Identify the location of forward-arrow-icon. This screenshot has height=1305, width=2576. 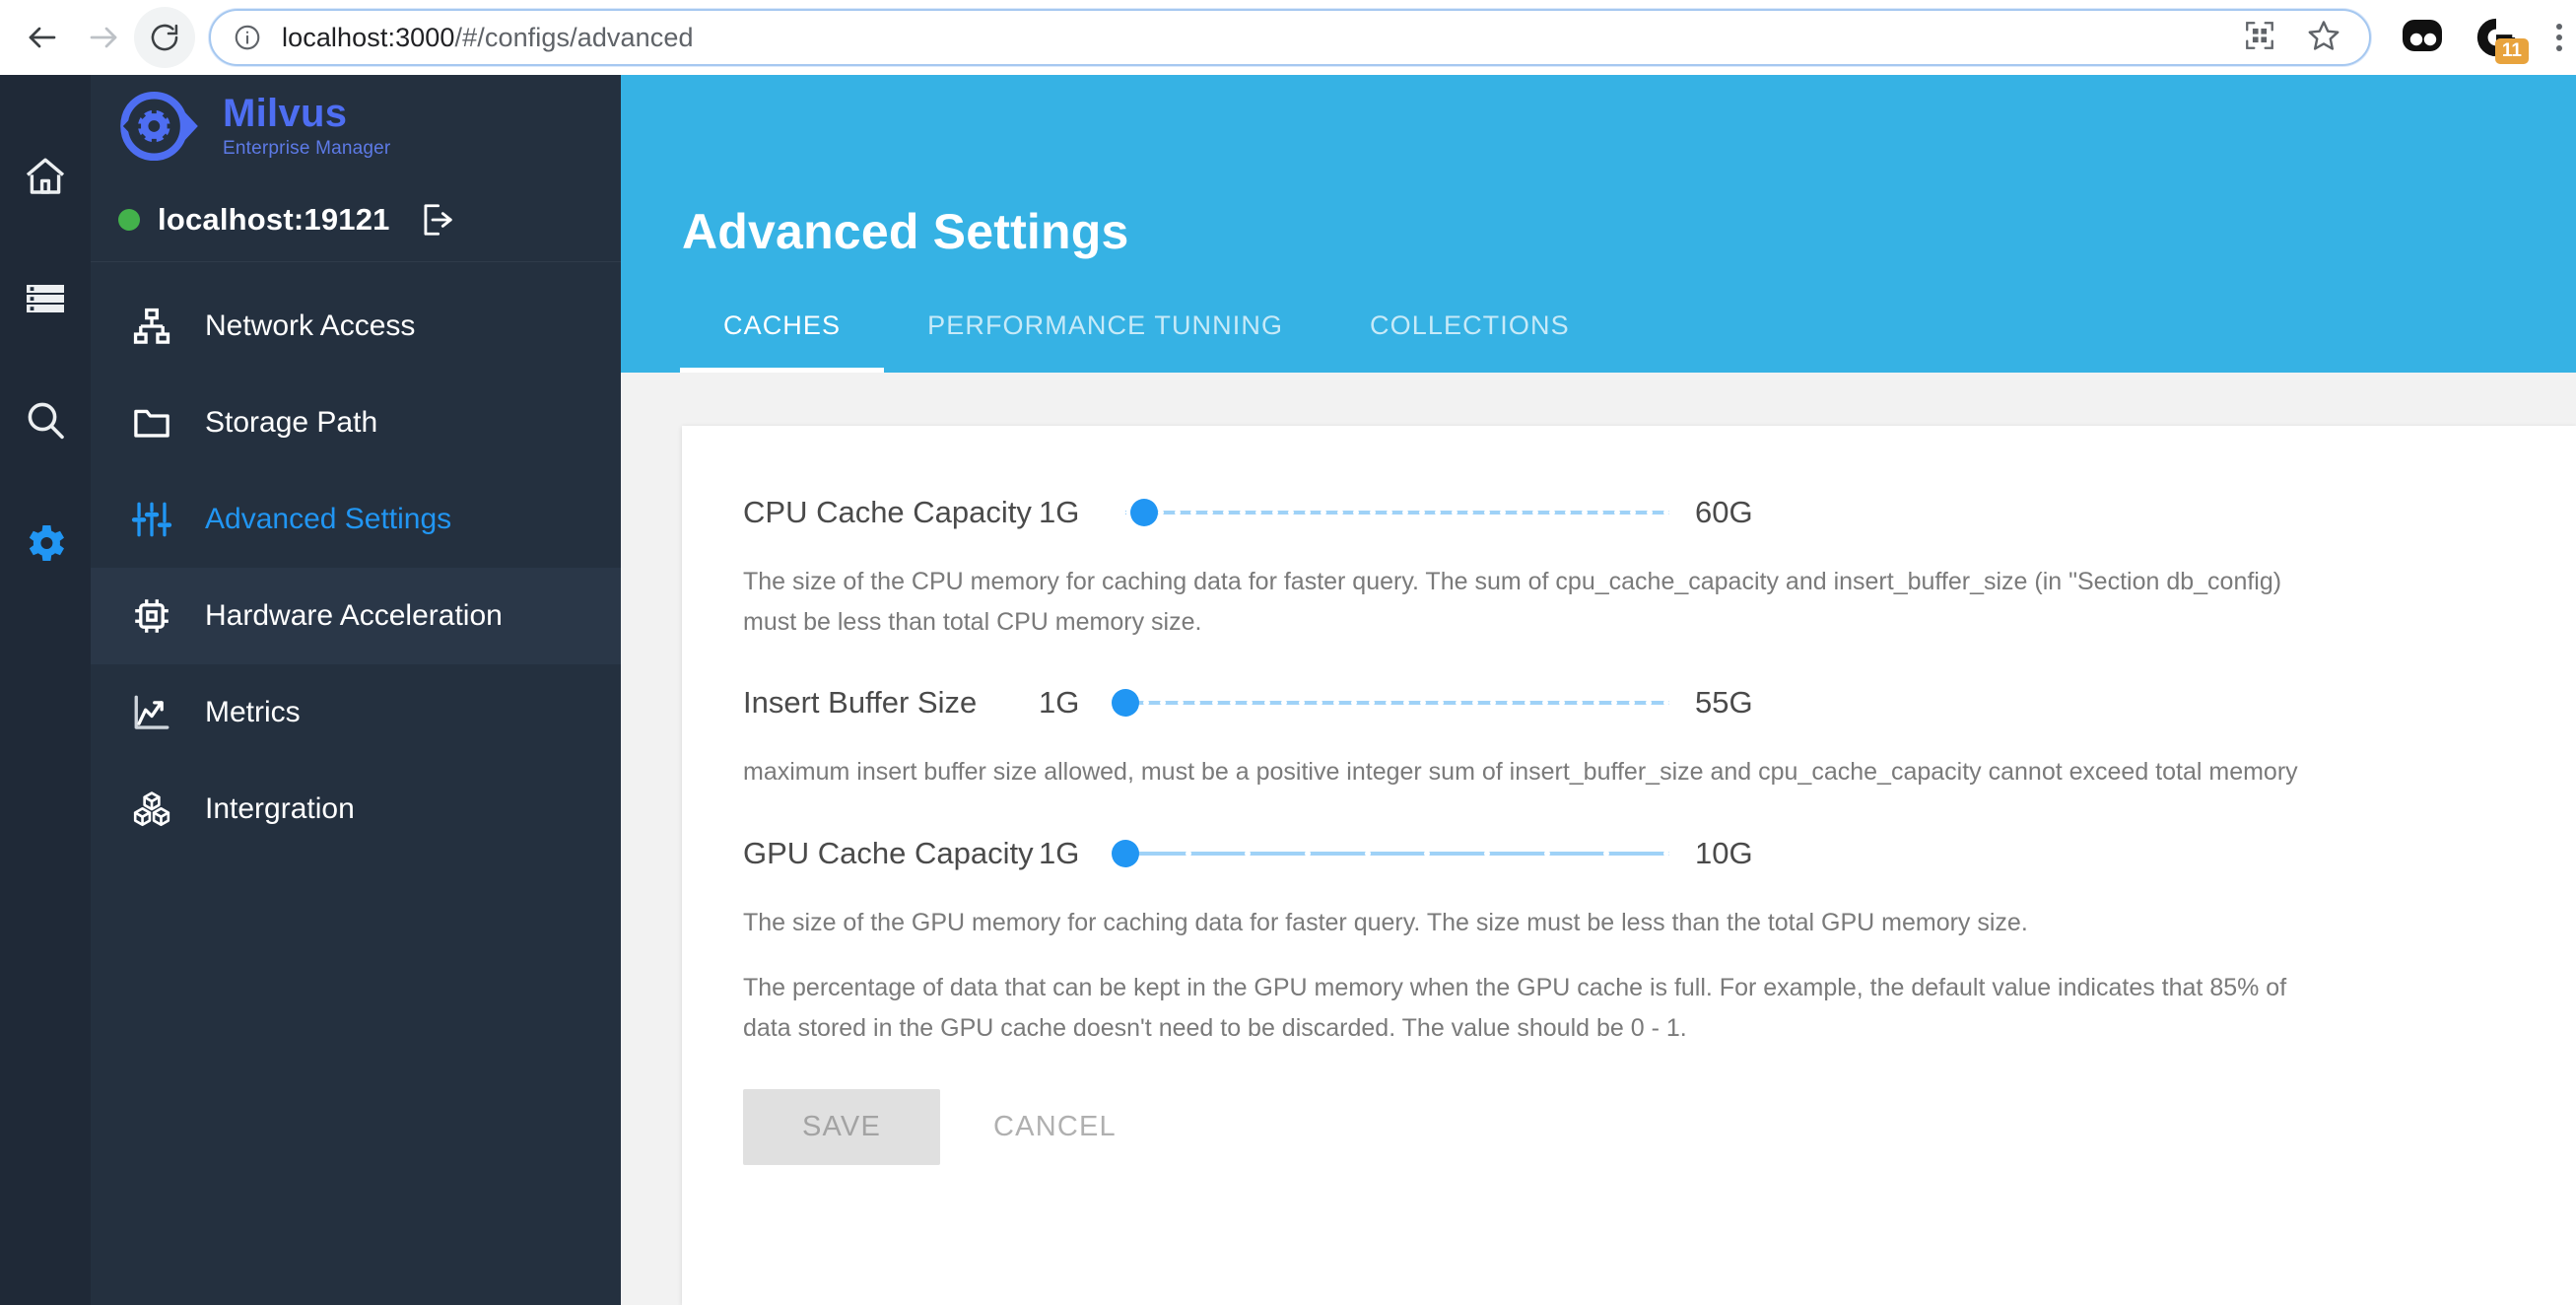
(103, 38).